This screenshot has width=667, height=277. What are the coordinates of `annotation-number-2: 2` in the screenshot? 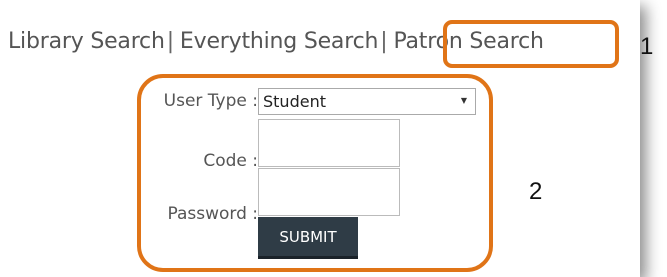 It's located at (536, 191).